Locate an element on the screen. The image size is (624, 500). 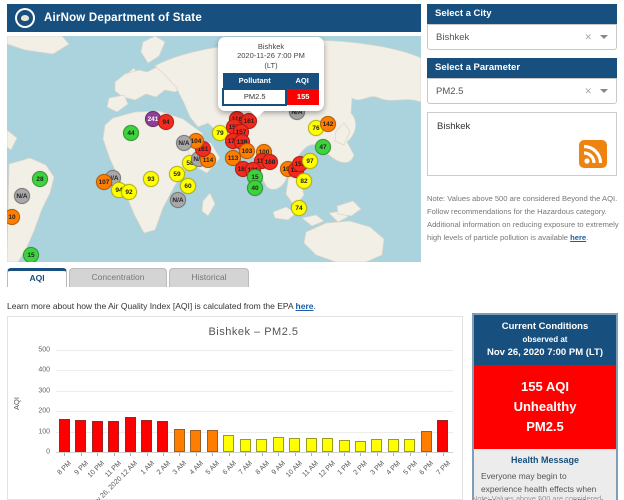
chart-y-tick-label: 300 is located at coordinates (44, 391).